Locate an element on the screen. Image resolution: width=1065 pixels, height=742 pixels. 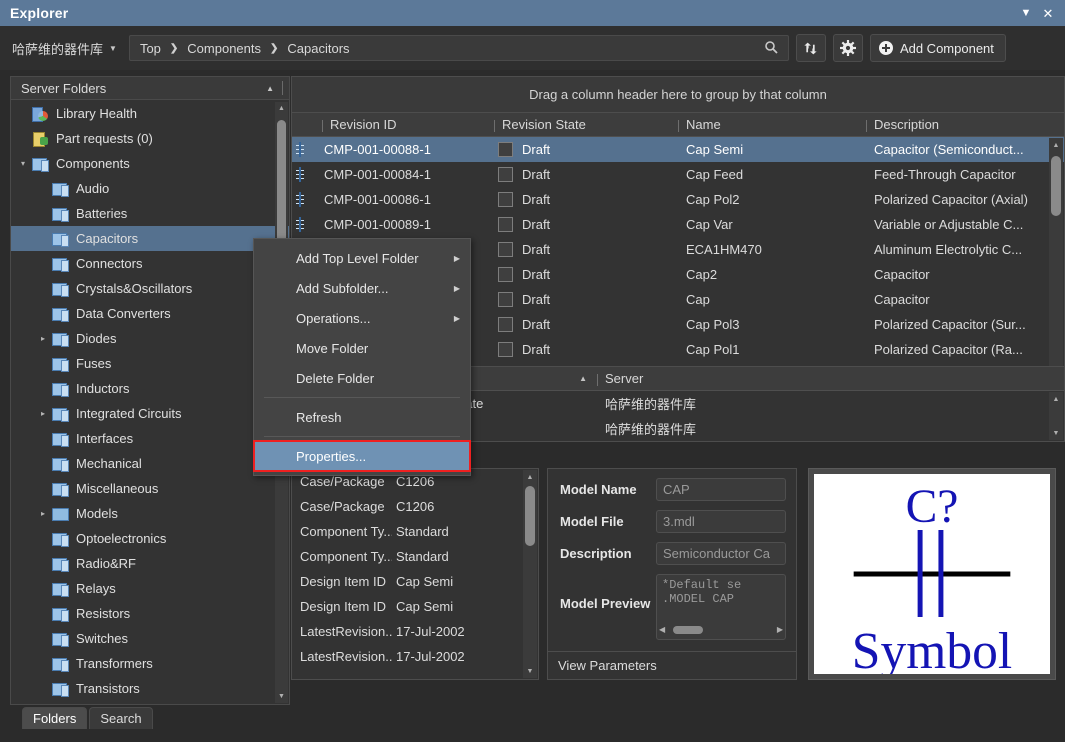
sidebar-item-resistors: Resistors is located at coordinates (150, 613).